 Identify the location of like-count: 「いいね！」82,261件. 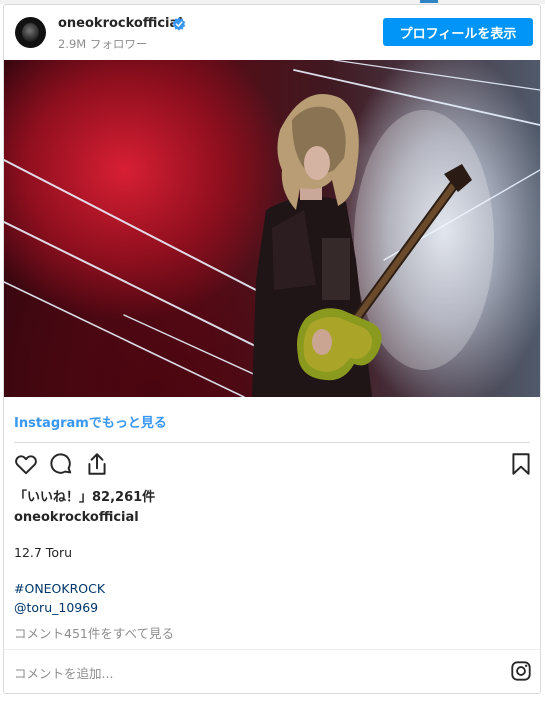
(84, 495).